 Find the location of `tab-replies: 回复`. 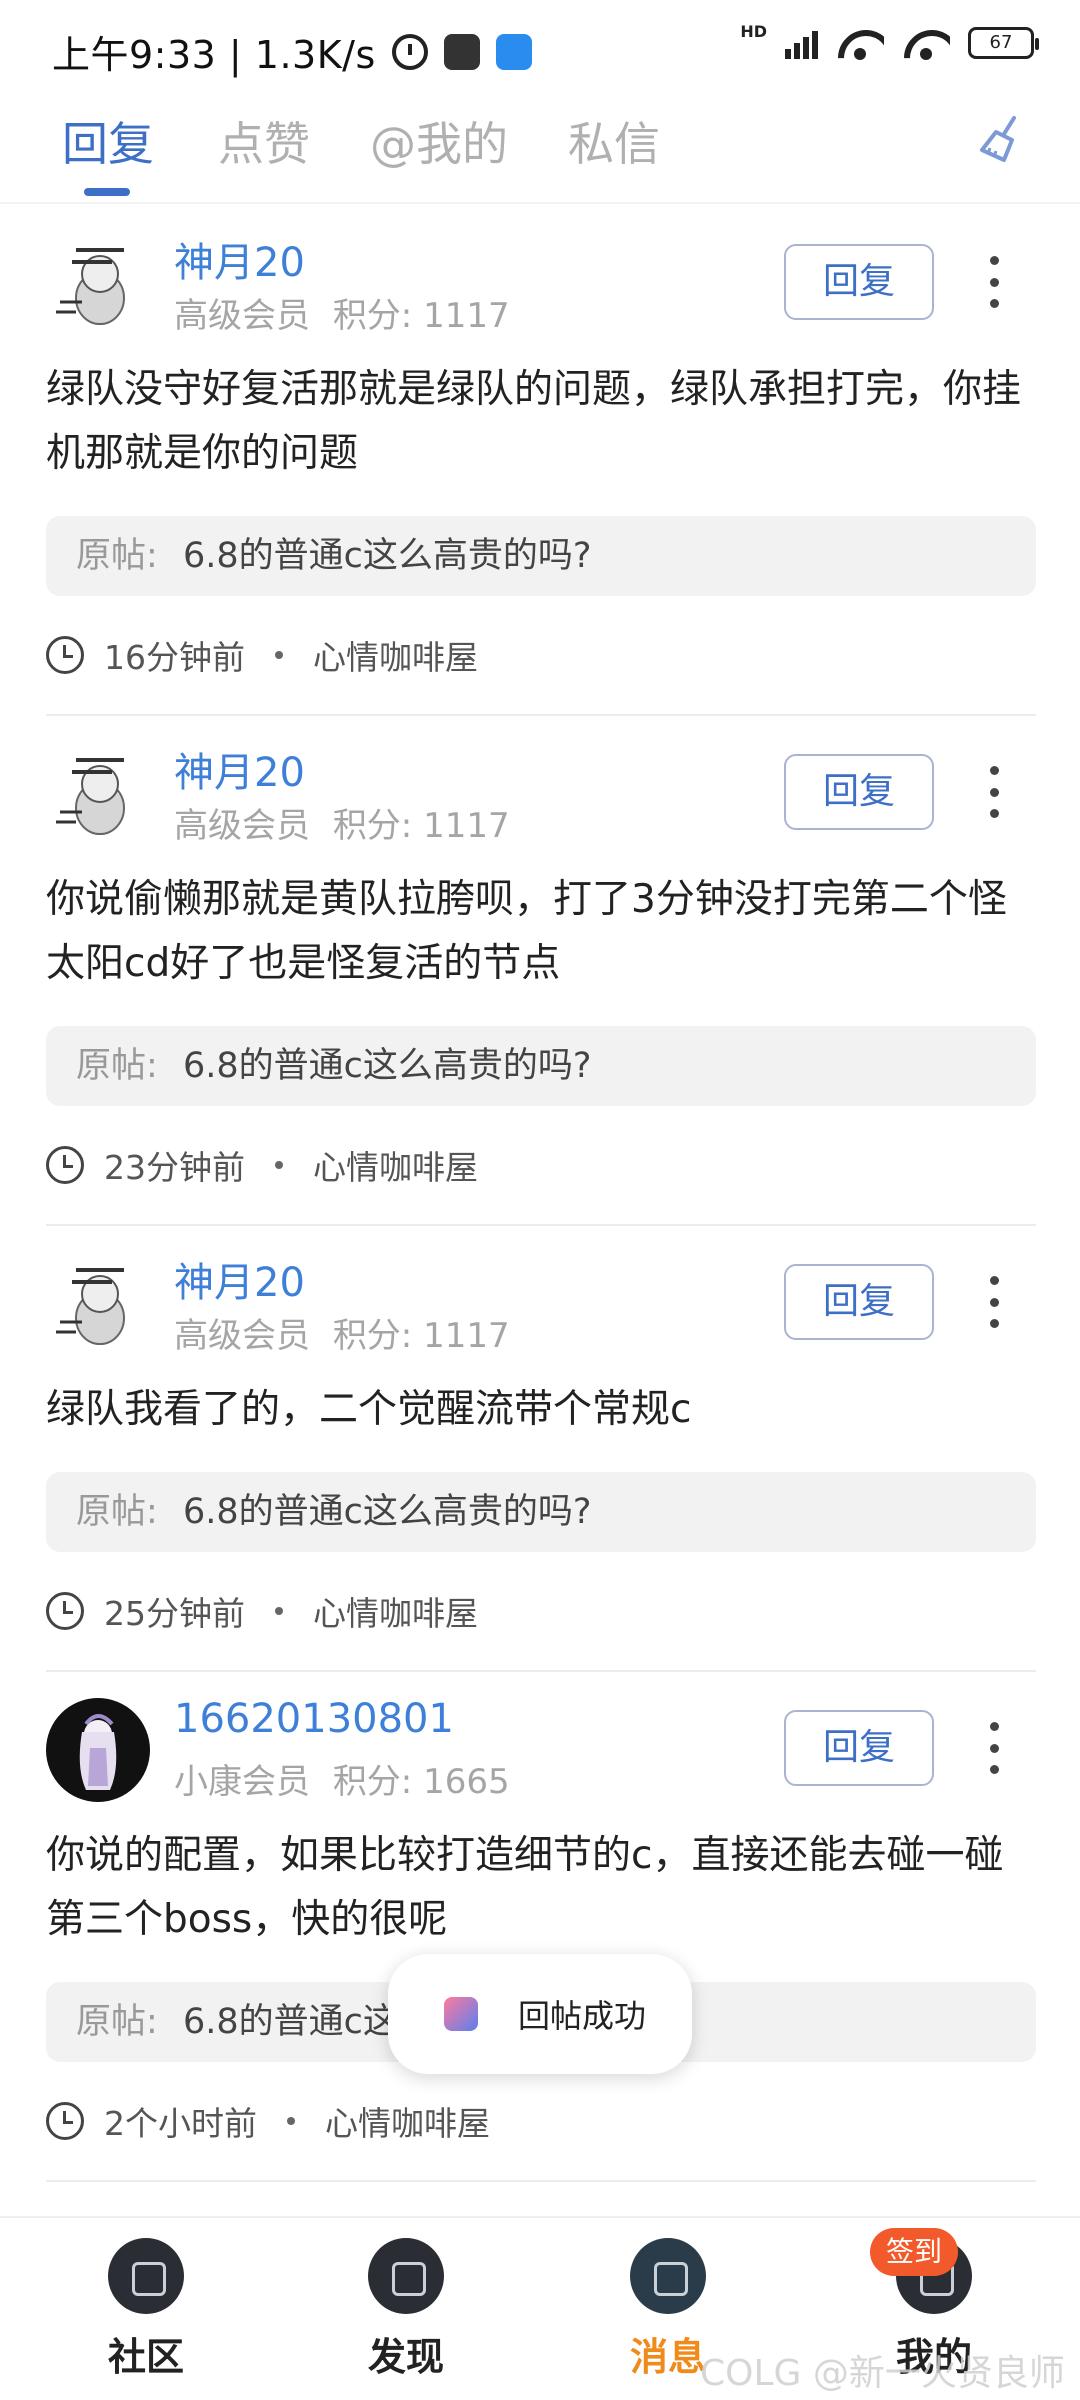

tab-replies: 回复 is located at coordinates (108, 141).